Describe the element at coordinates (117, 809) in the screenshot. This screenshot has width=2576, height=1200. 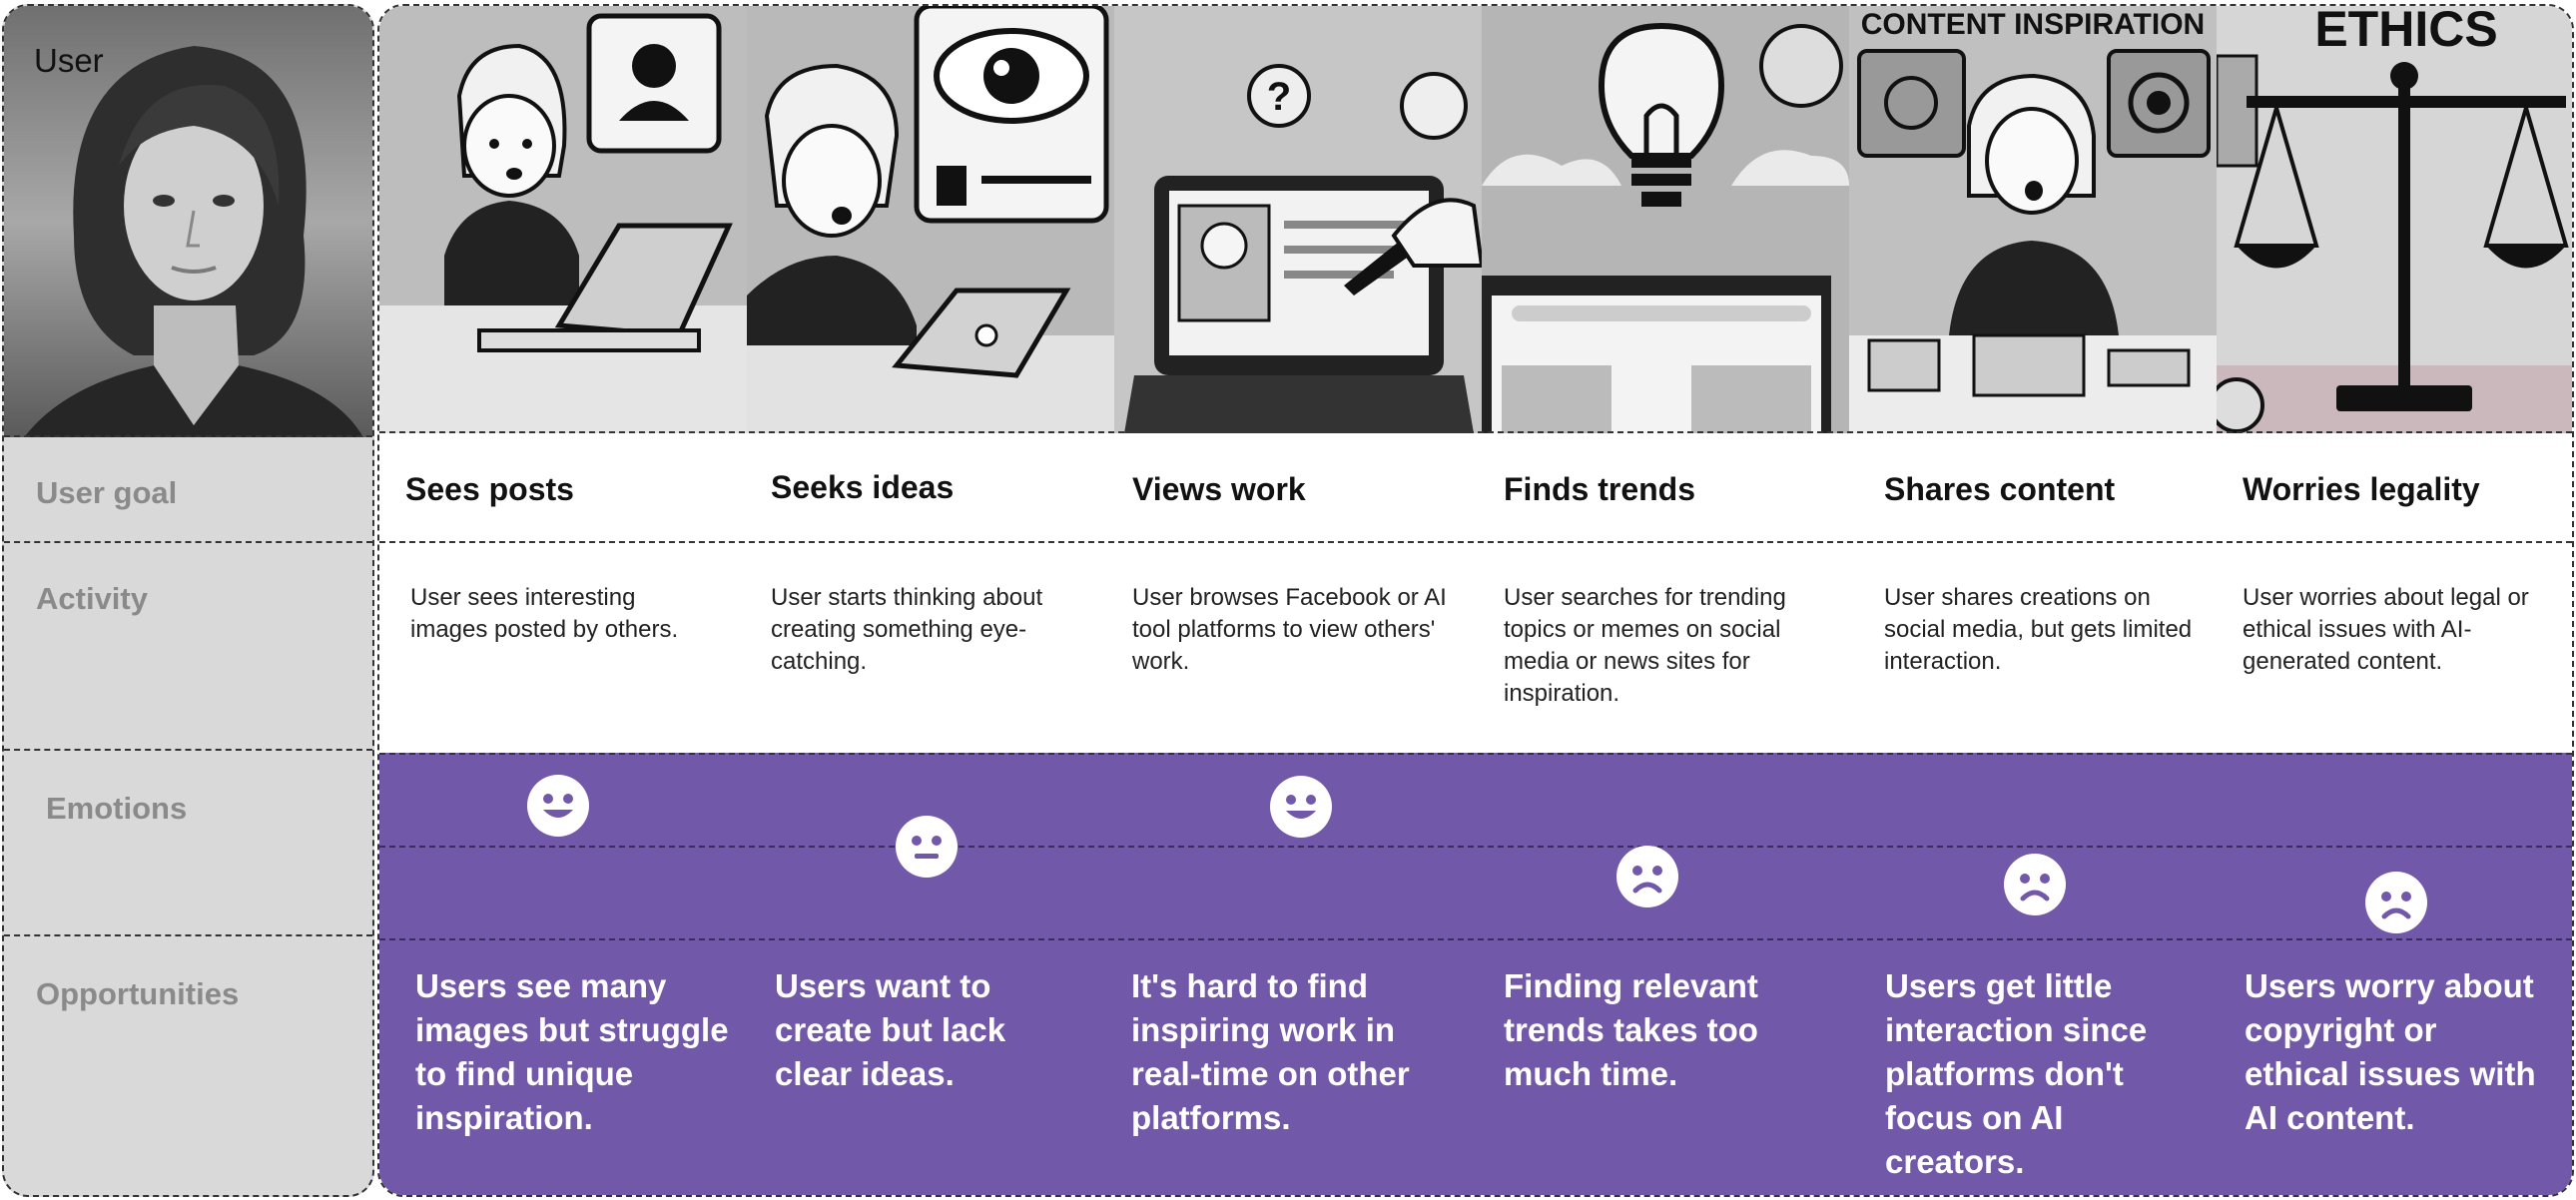
I see `row-label-emotions: Emotions` at that location.